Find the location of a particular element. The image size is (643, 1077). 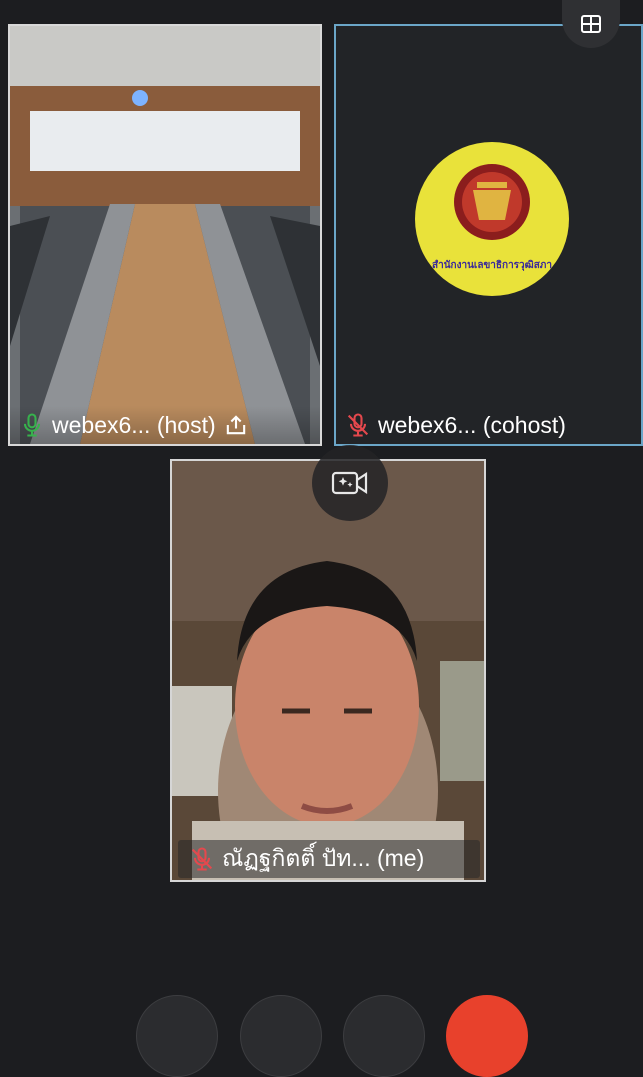

cohost-name-label: webex6... (cohost) is located at coordinates (472, 424).